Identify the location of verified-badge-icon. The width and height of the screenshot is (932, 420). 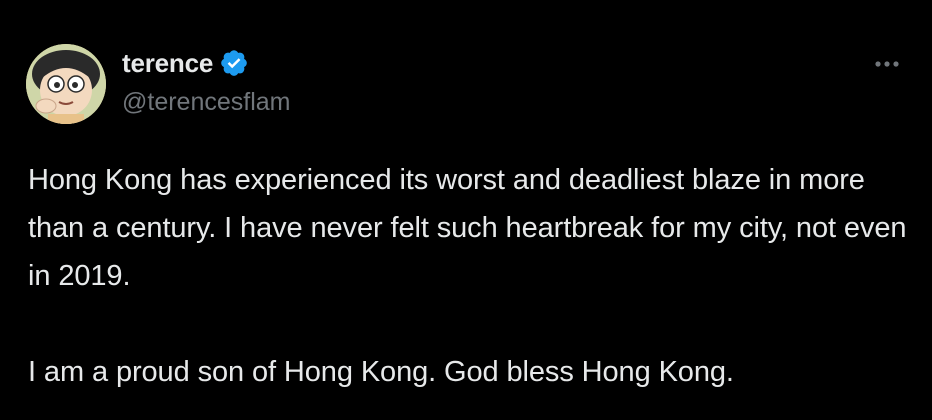
(234, 63).